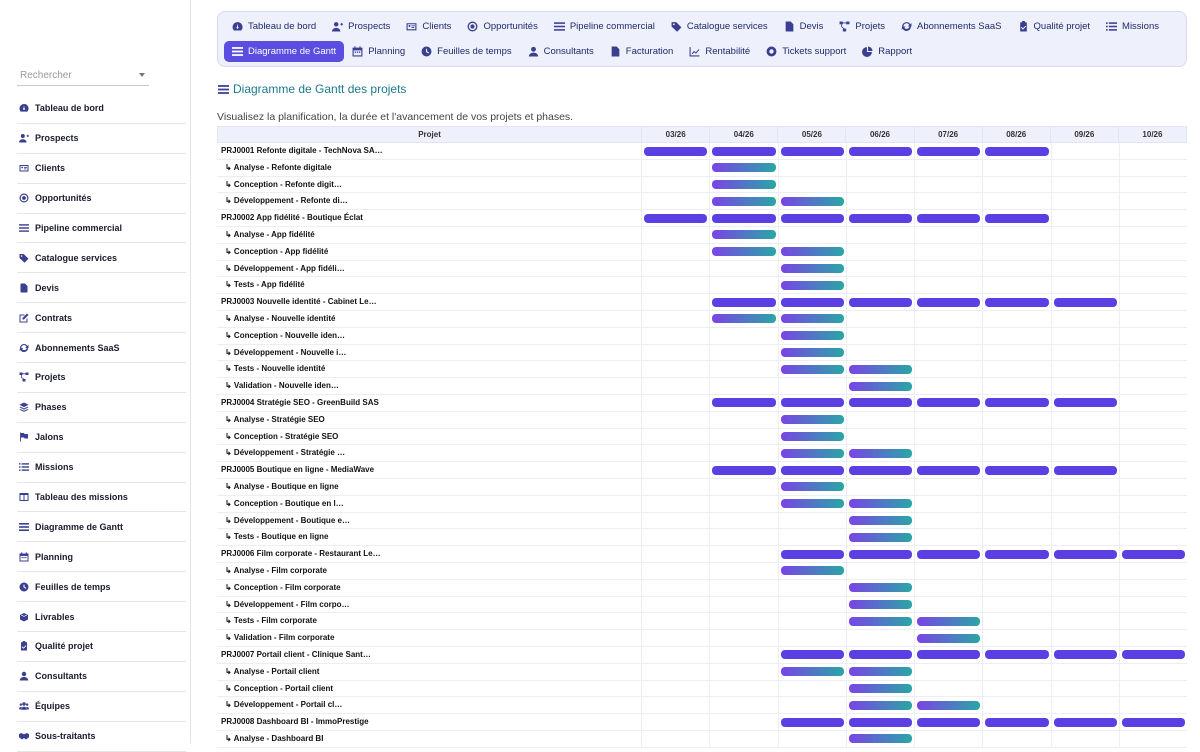 This screenshot has height=752, width=1200. Describe the element at coordinates (361, 26) in the screenshot. I see `tab-prospects: Prospects` at that location.